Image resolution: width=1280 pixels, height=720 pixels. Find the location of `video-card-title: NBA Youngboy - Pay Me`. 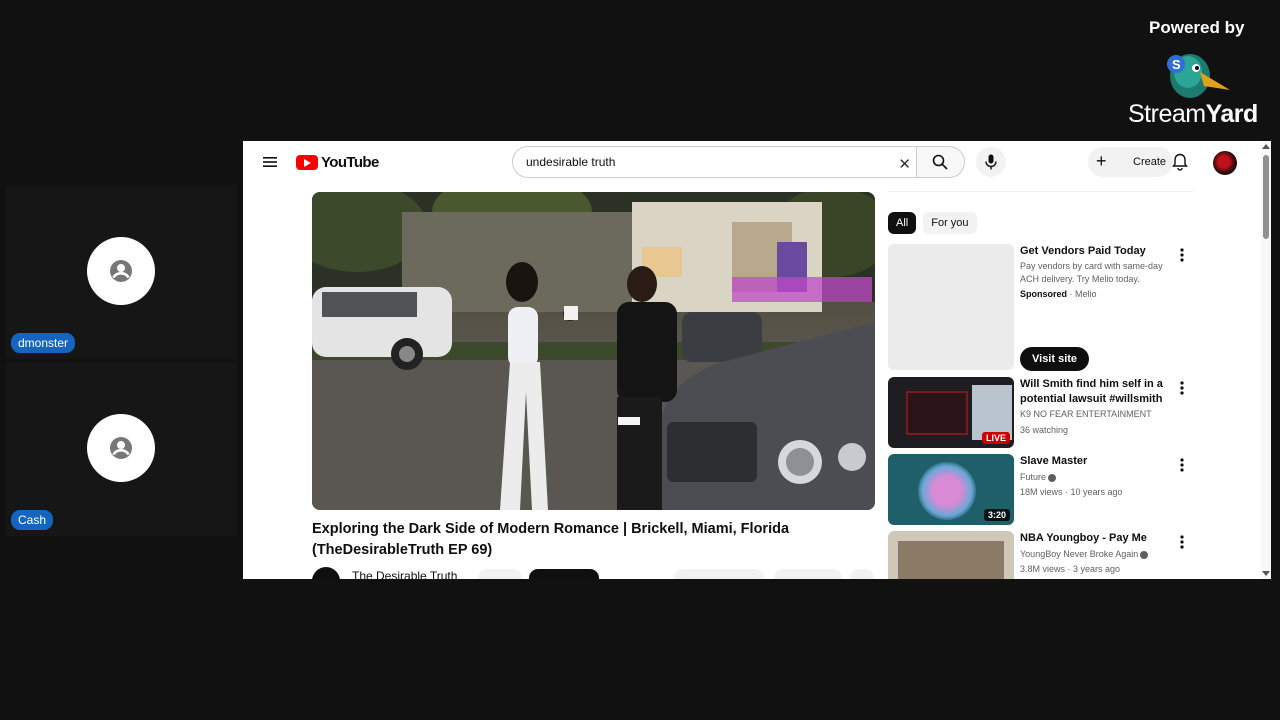

video-card-title: NBA Youngboy - Pay Me is located at coordinates (1083, 538).